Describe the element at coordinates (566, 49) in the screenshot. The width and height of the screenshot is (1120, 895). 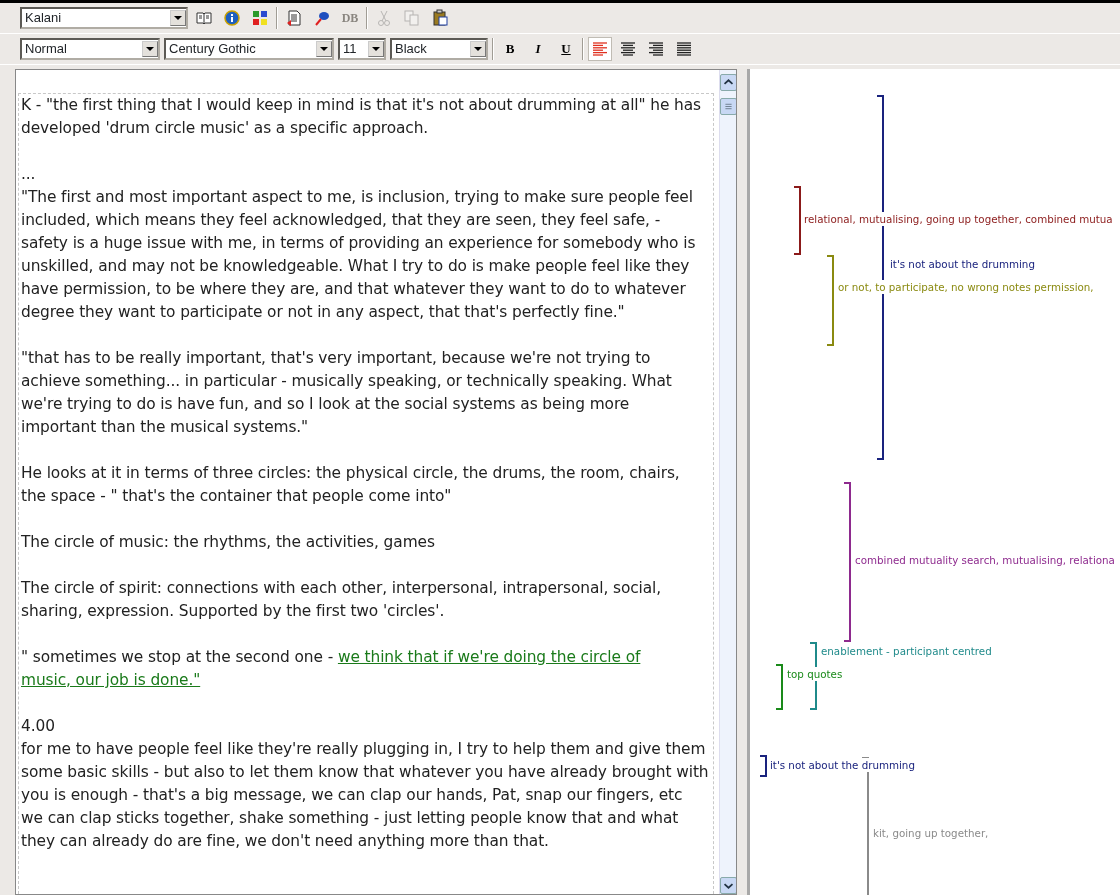
I see `underline-button: U` at that location.